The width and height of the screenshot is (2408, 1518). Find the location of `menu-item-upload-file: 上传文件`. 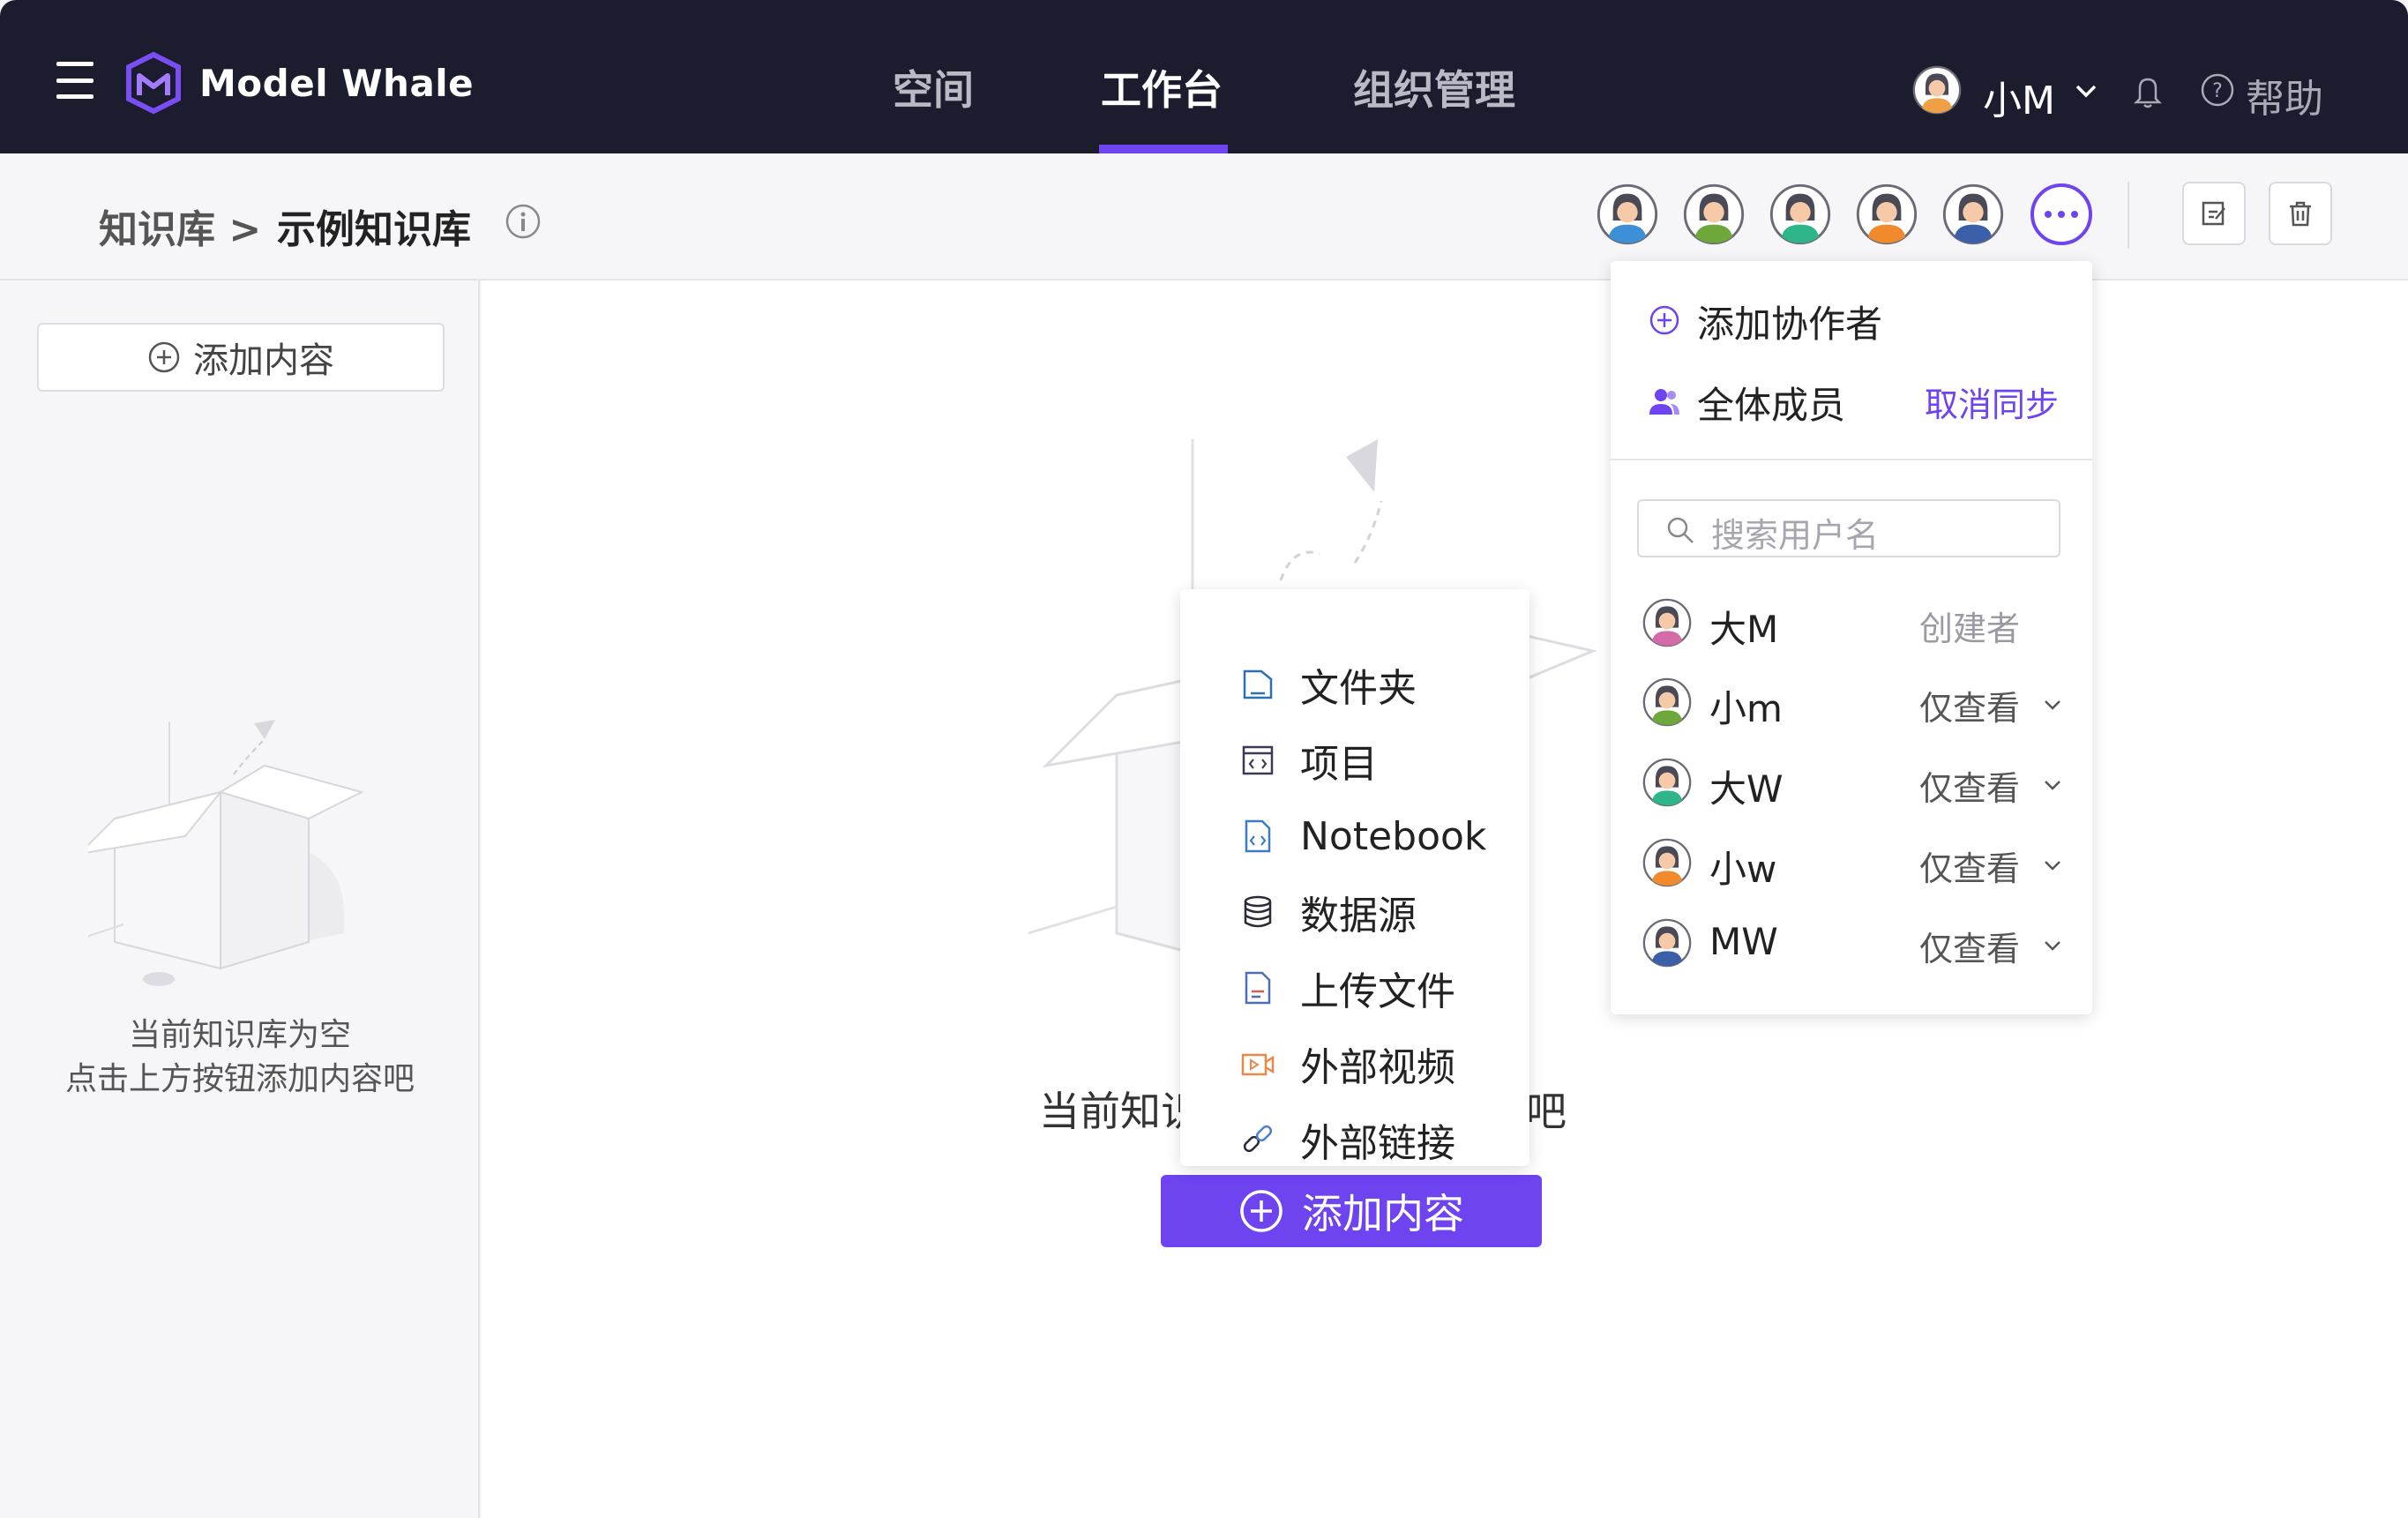

menu-item-upload-file: 上传文件 is located at coordinates (1354, 988).